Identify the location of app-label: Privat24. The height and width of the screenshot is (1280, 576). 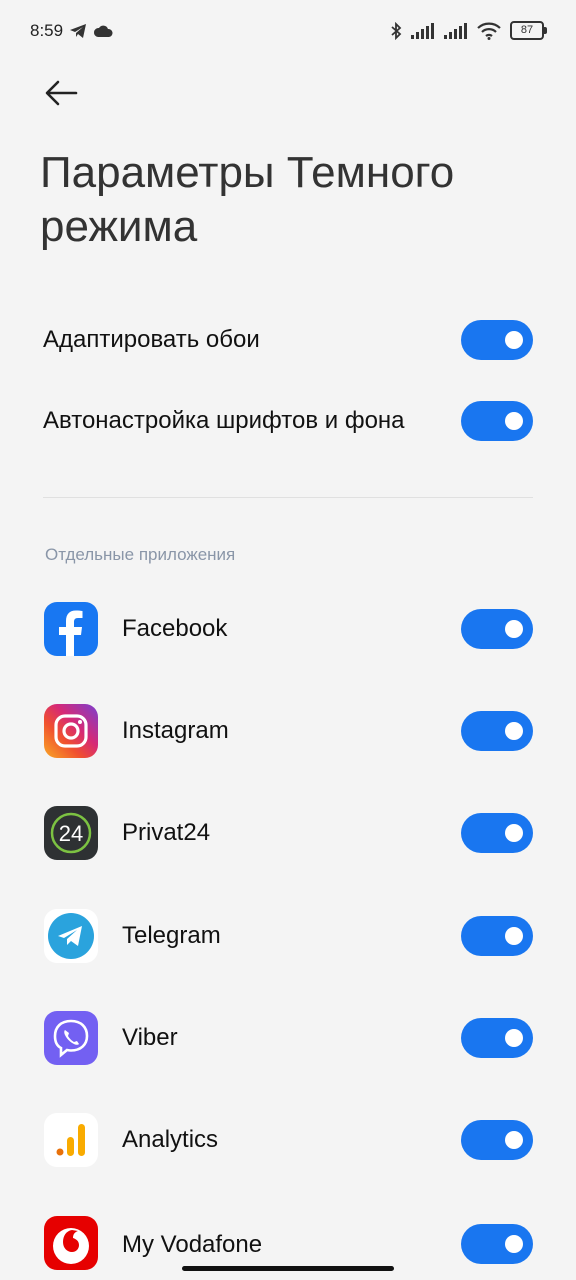
(166, 832).